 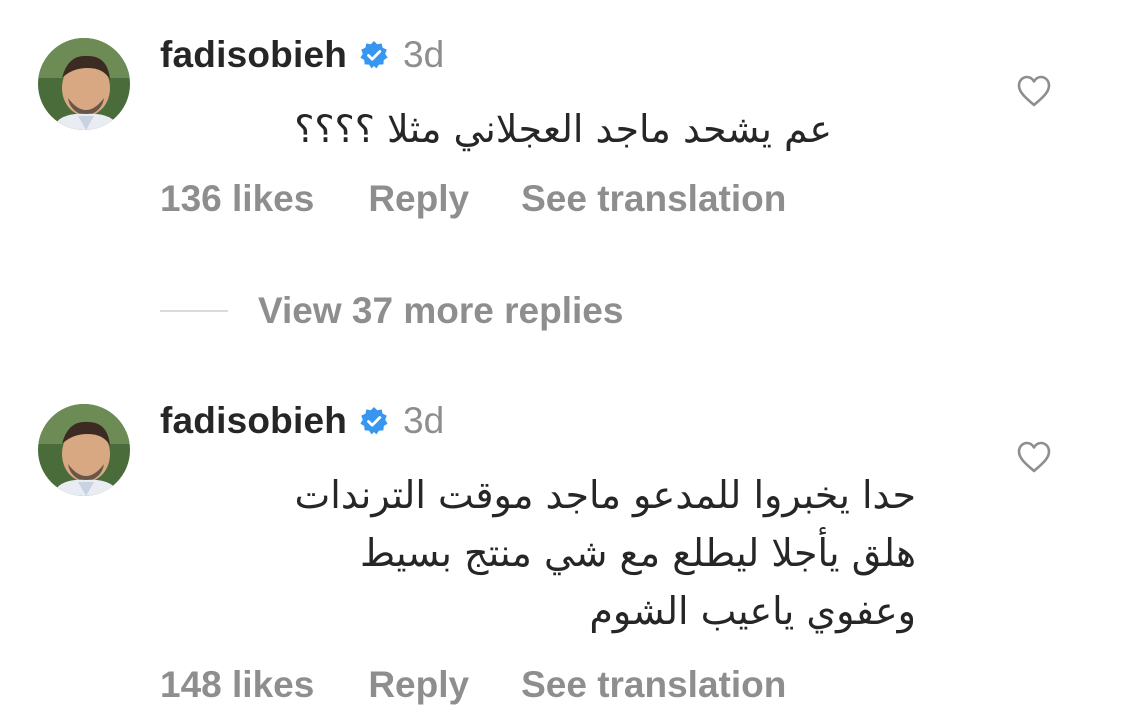 What do you see at coordinates (563, 129) in the screenshot?
I see `comment-text: عم يشحد ماجد العجلاني مثلا ؟؟؟؟` at bounding box center [563, 129].